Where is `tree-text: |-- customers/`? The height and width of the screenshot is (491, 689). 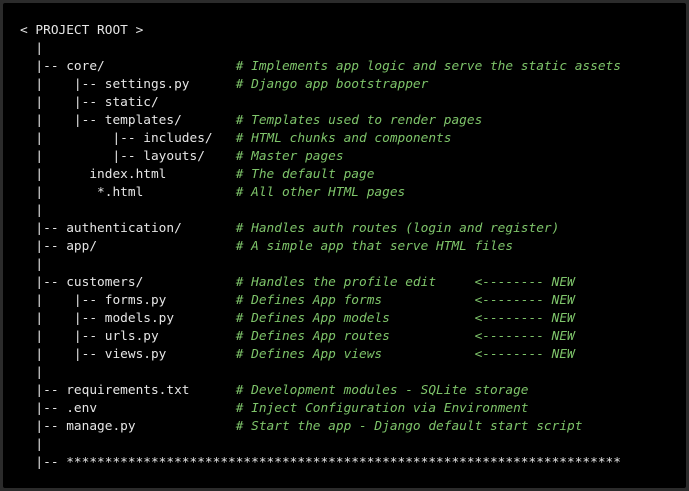 tree-text: |-- customers/ is located at coordinates (128, 282).